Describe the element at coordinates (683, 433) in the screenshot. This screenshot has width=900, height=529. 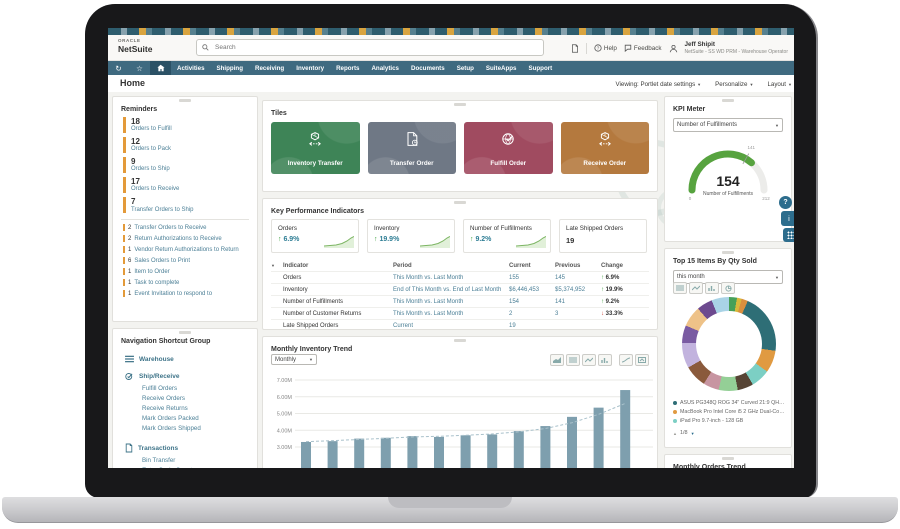
I see `pager-label: 1/8` at that location.